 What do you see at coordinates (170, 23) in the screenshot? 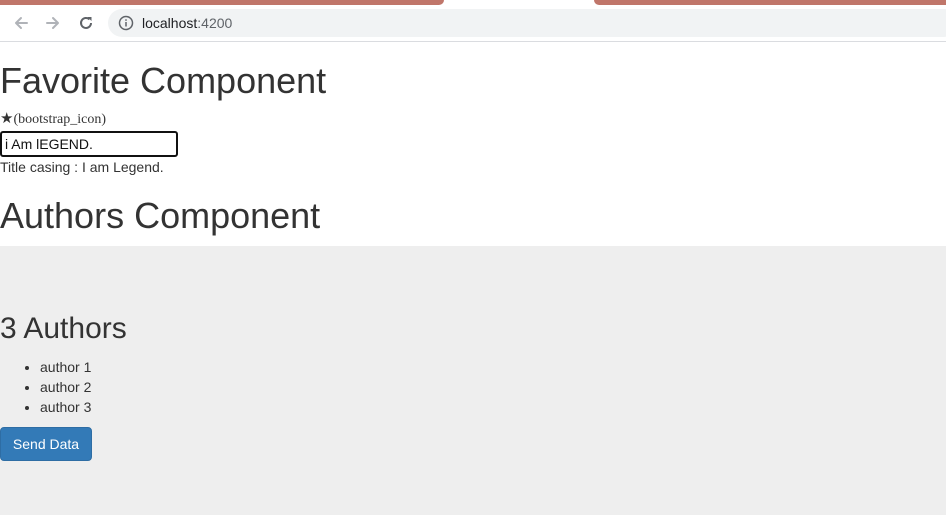
I see `url-host: localhost` at bounding box center [170, 23].